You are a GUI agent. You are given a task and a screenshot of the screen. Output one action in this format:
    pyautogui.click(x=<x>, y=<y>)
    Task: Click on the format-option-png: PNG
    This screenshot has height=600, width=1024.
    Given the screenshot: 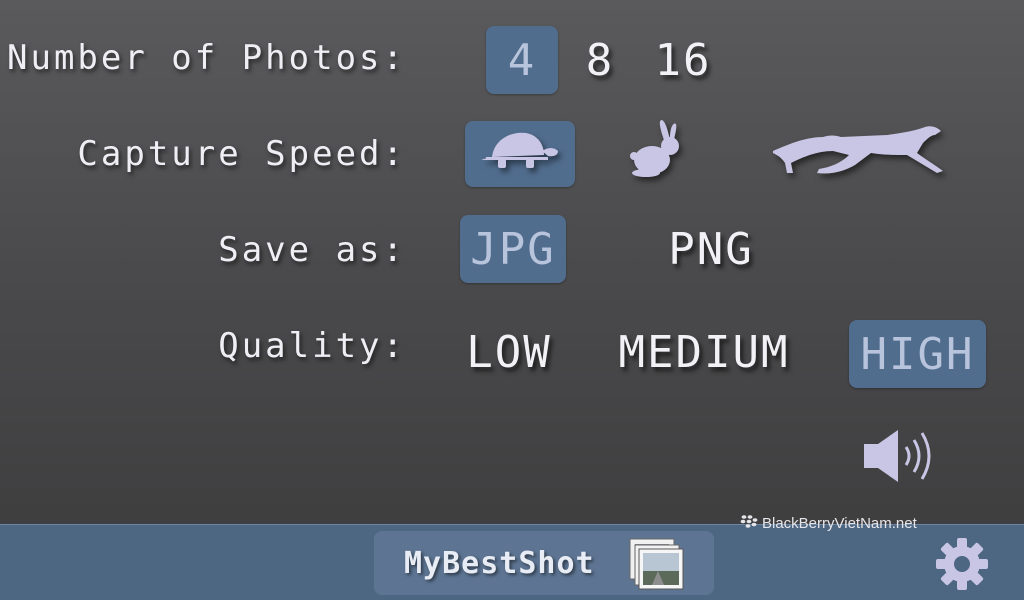 What is the action you would take?
    pyautogui.click(x=711, y=249)
    